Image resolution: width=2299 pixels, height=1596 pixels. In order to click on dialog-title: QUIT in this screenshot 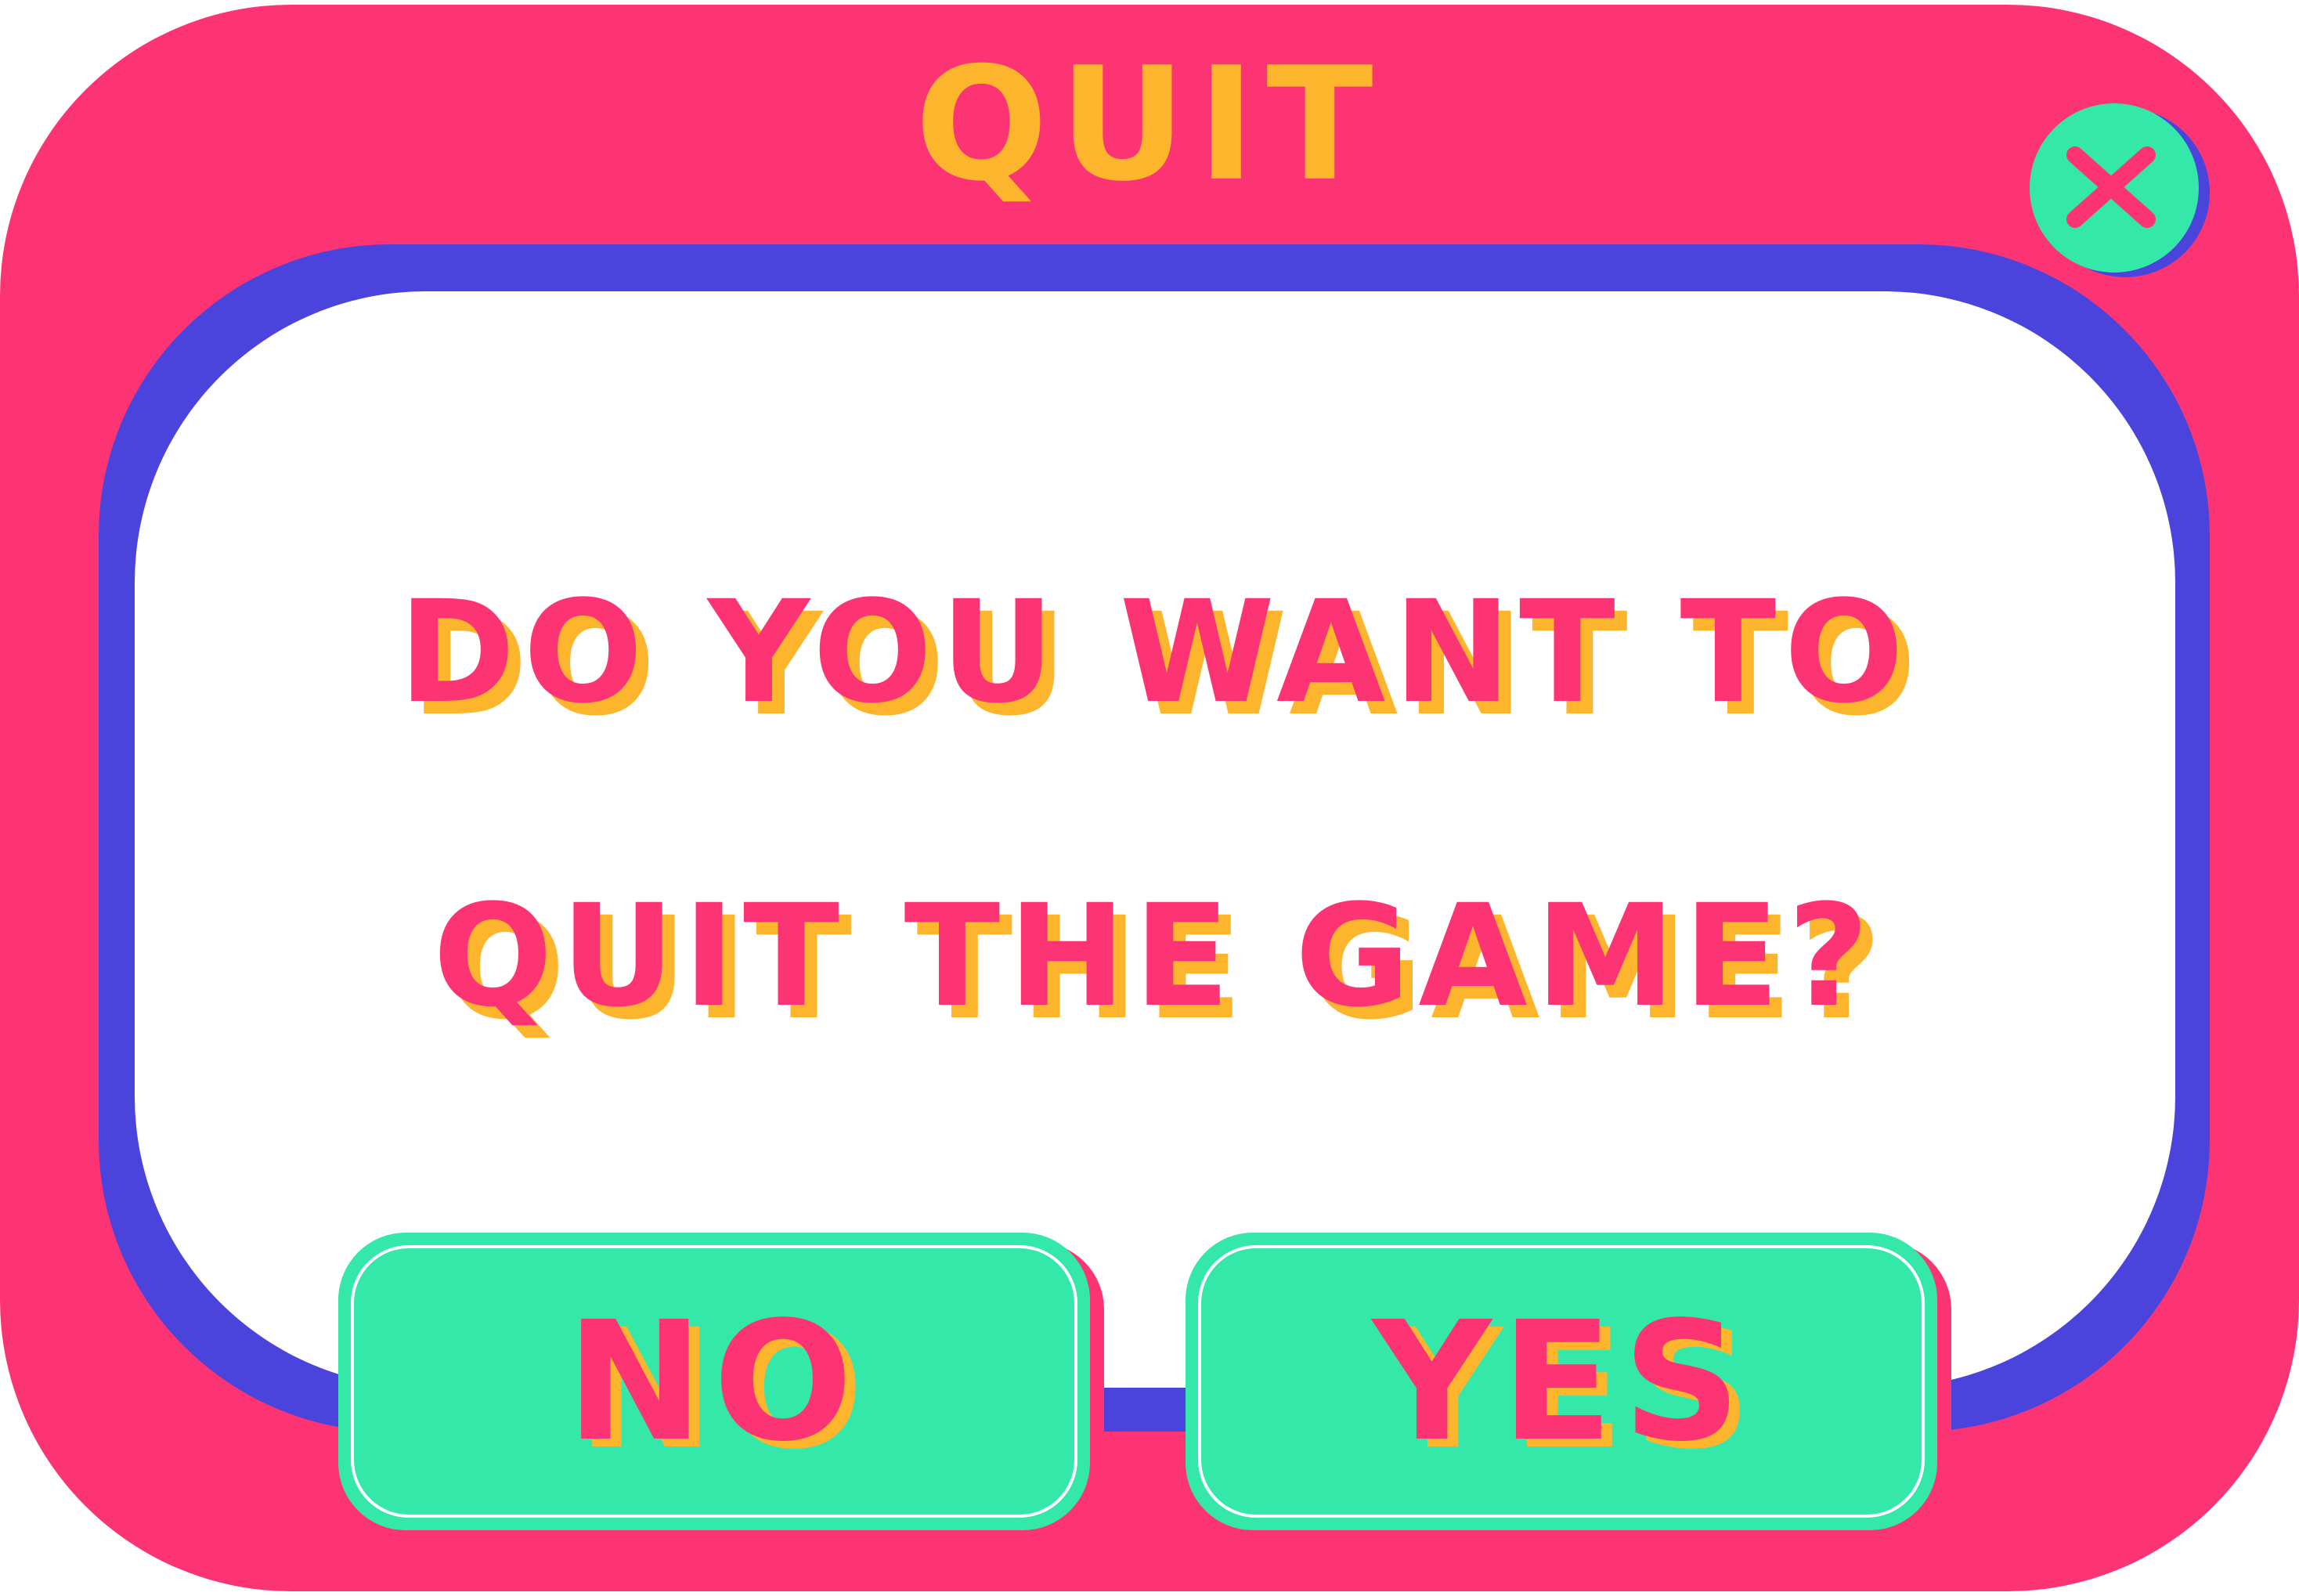, I will do `click(1149, 125)`.